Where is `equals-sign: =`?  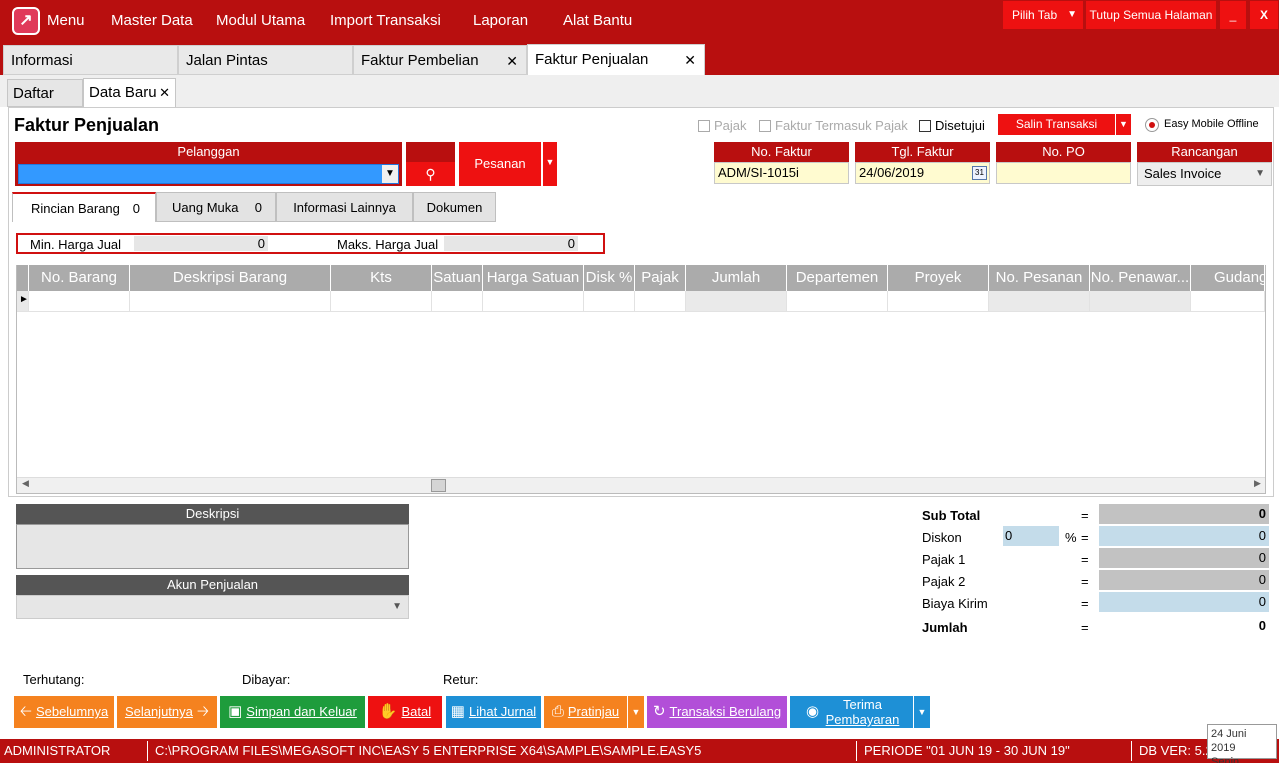 equals-sign: = is located at coordinates (1085, 581).